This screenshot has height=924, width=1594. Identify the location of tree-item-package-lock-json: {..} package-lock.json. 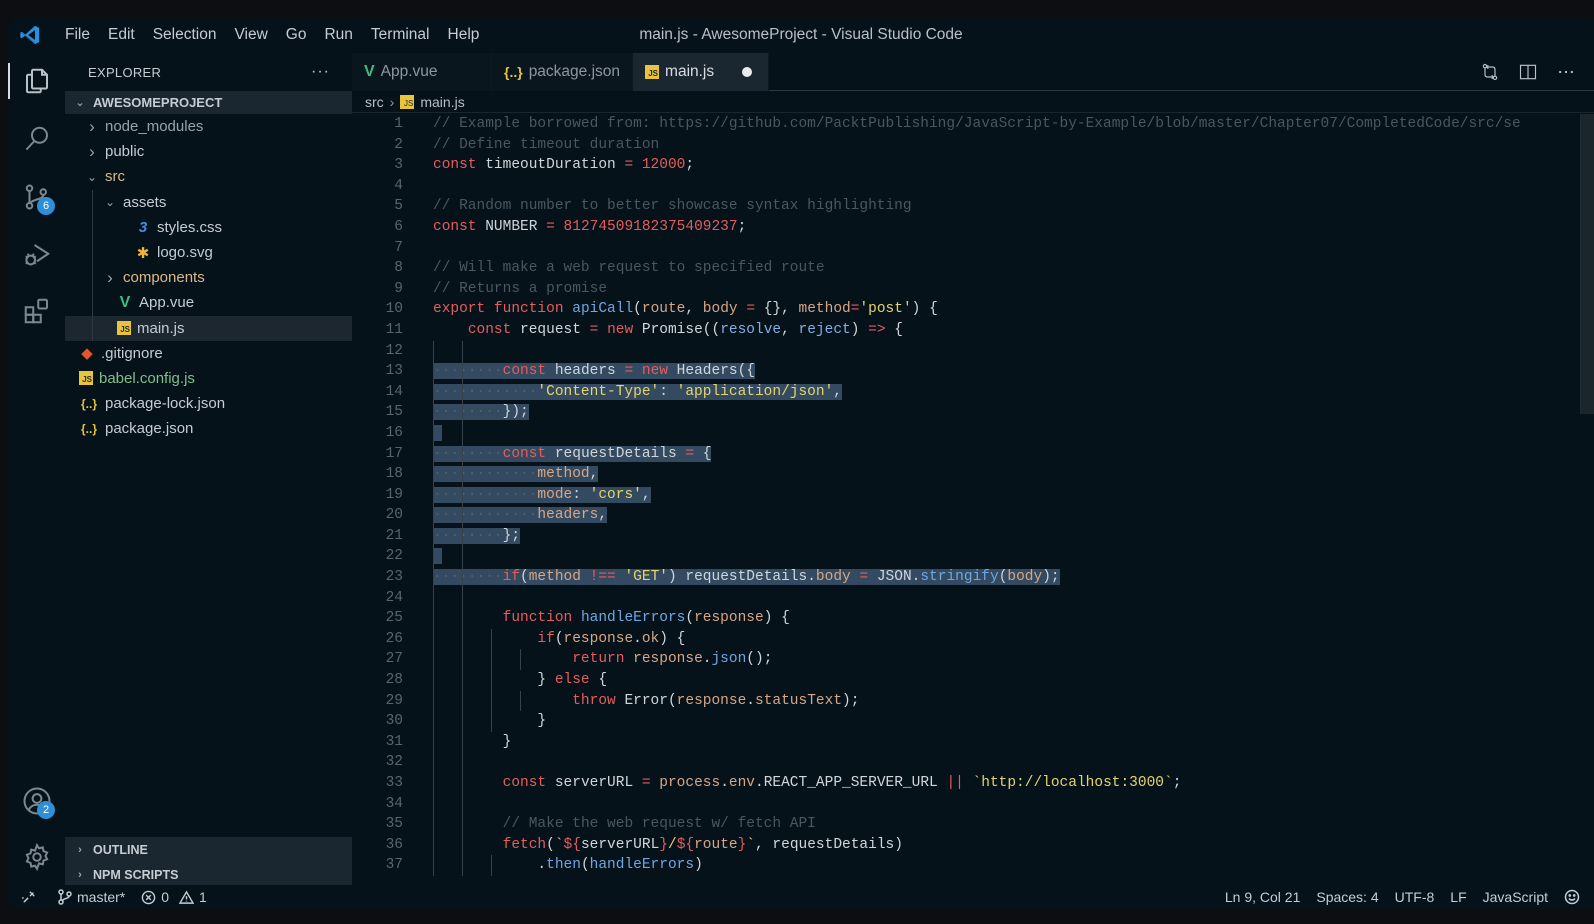
(208, 403).